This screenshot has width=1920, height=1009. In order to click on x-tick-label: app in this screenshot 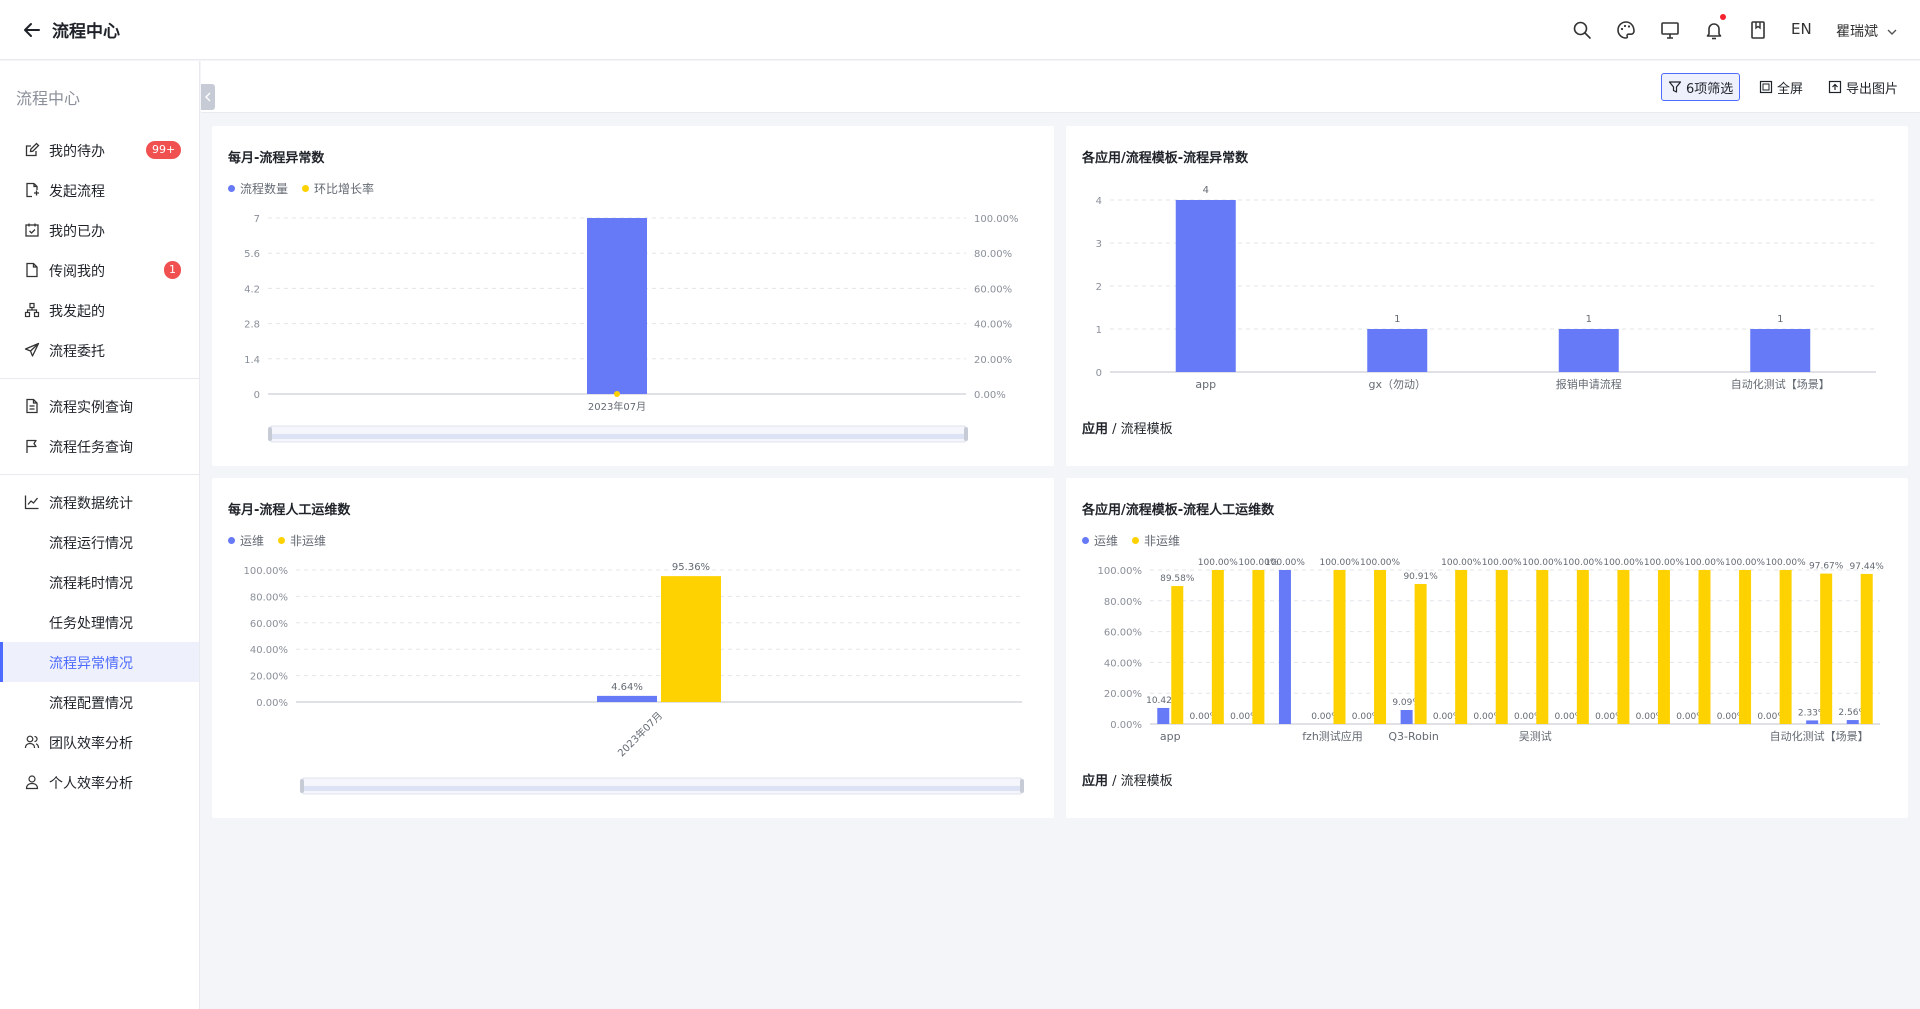, I will do `click(1205, 384)`.